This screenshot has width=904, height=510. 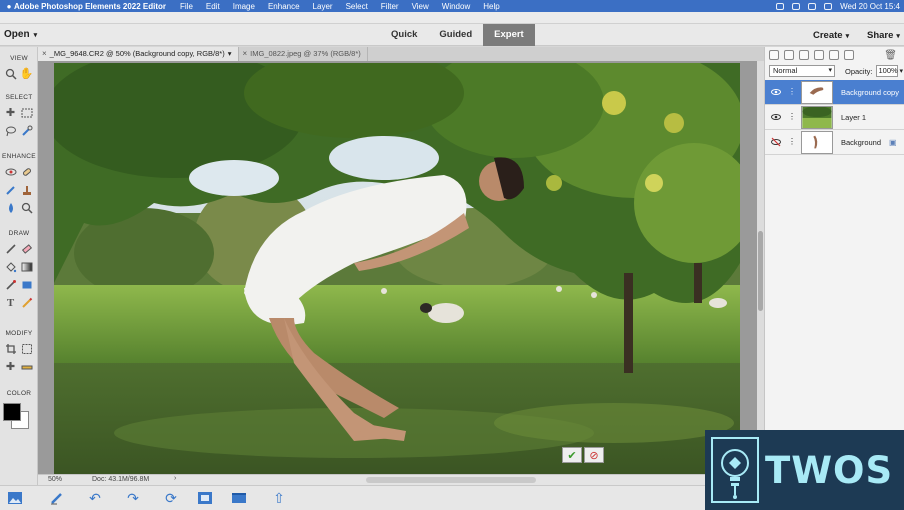 I want to click on smart-brush-tool-icon, so click(x=10, y=189).